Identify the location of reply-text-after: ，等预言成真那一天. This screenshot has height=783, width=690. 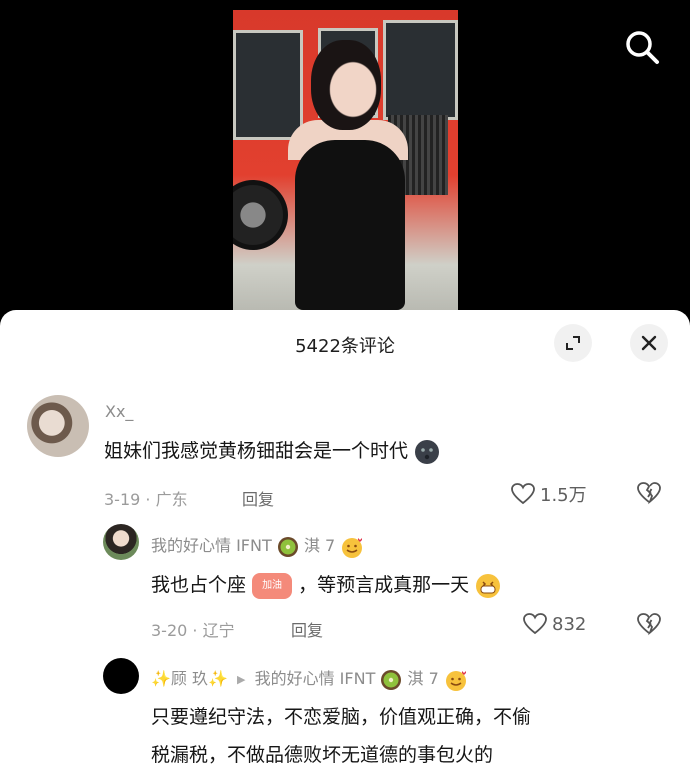
(384, 585).